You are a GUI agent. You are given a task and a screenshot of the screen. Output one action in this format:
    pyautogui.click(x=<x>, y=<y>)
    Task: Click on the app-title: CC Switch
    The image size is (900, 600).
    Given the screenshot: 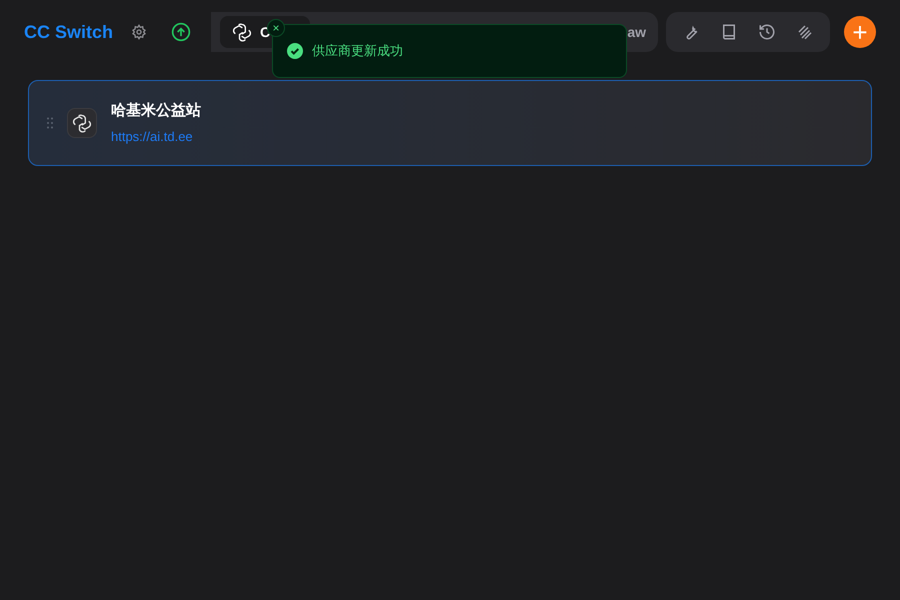 What is the action you would take?
    pyautogui.click(x=68, y=32)
    